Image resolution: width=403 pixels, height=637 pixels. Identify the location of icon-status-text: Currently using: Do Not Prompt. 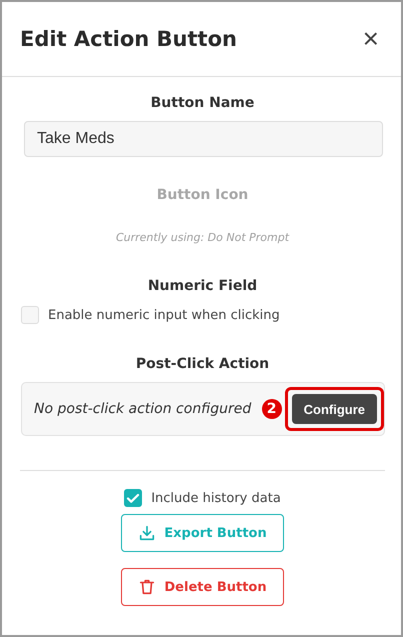
(202, 237).